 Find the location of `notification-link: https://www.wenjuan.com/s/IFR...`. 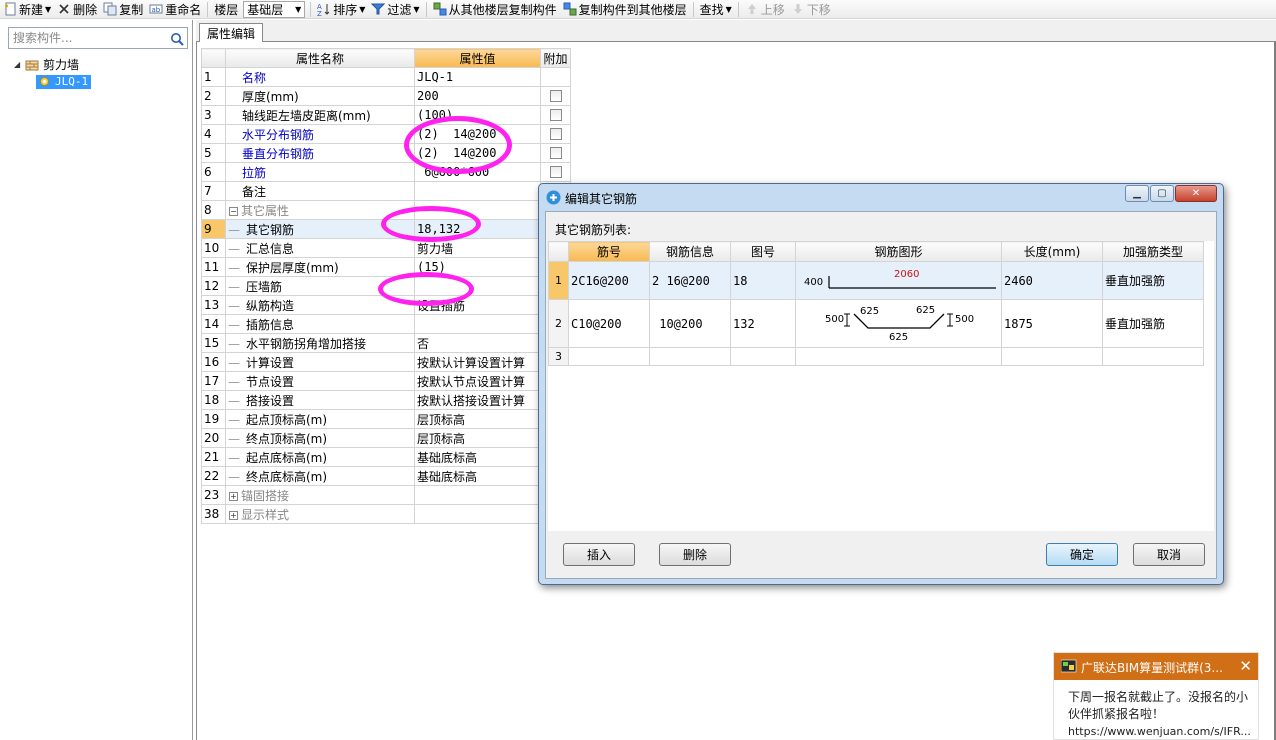

notification-link: https://www.wenjuan.com/s/IFR... is located at coordinates (1159, 731).